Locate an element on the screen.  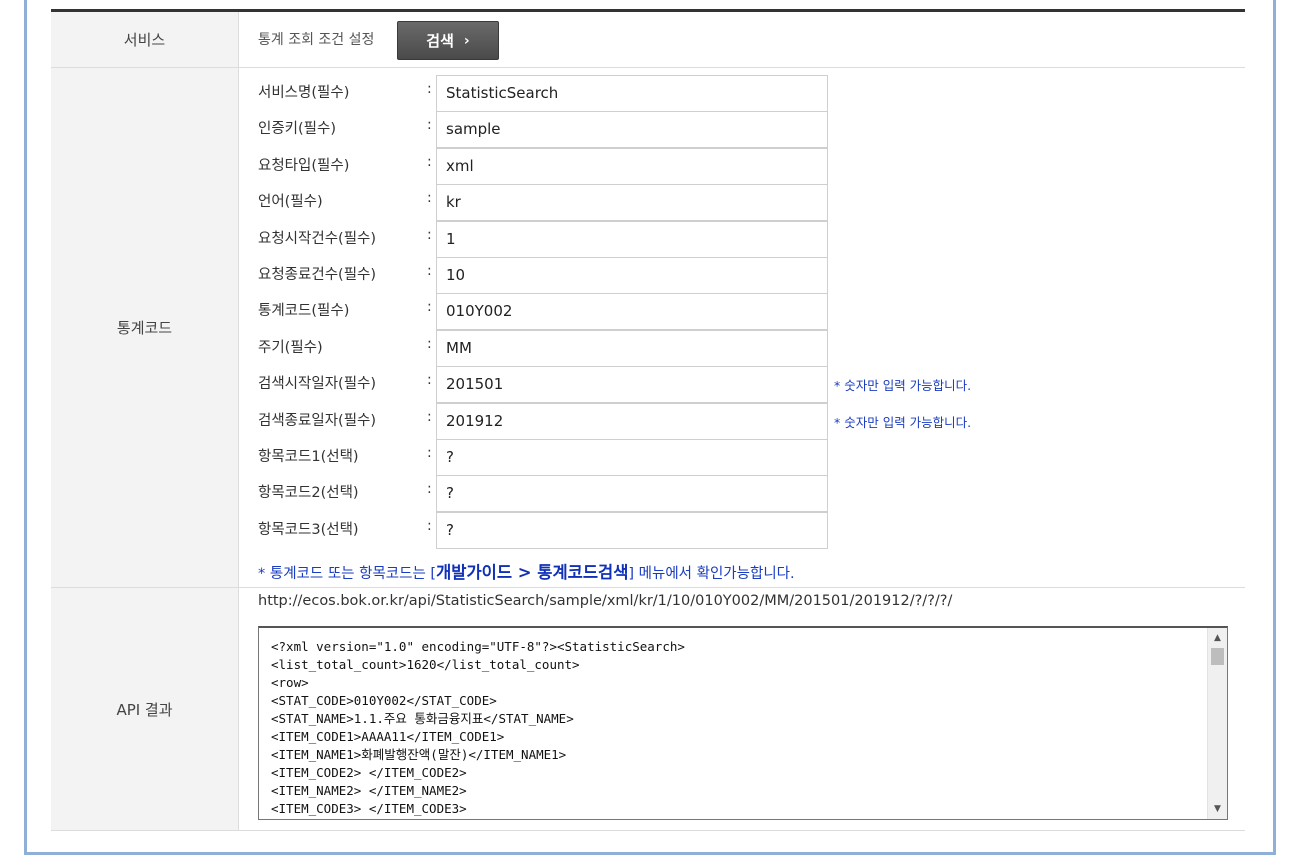
param-label: 검색종료일자(필수) is located at coordinates (317, 420).